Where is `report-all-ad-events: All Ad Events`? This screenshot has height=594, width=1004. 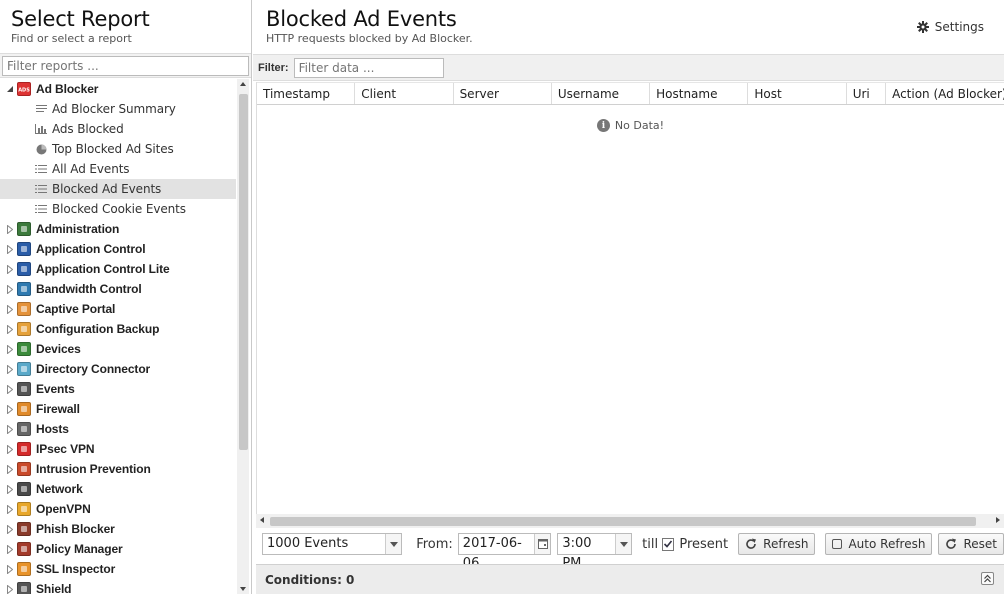
report-all-ad-events: All Ad Events is located at coordinates (118, 169).